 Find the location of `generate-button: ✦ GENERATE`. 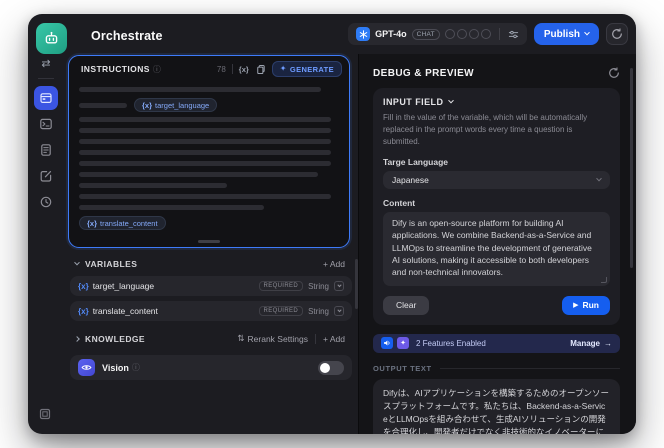

generate-button: ✦ GENERATE is located at coordinates (306, 69).